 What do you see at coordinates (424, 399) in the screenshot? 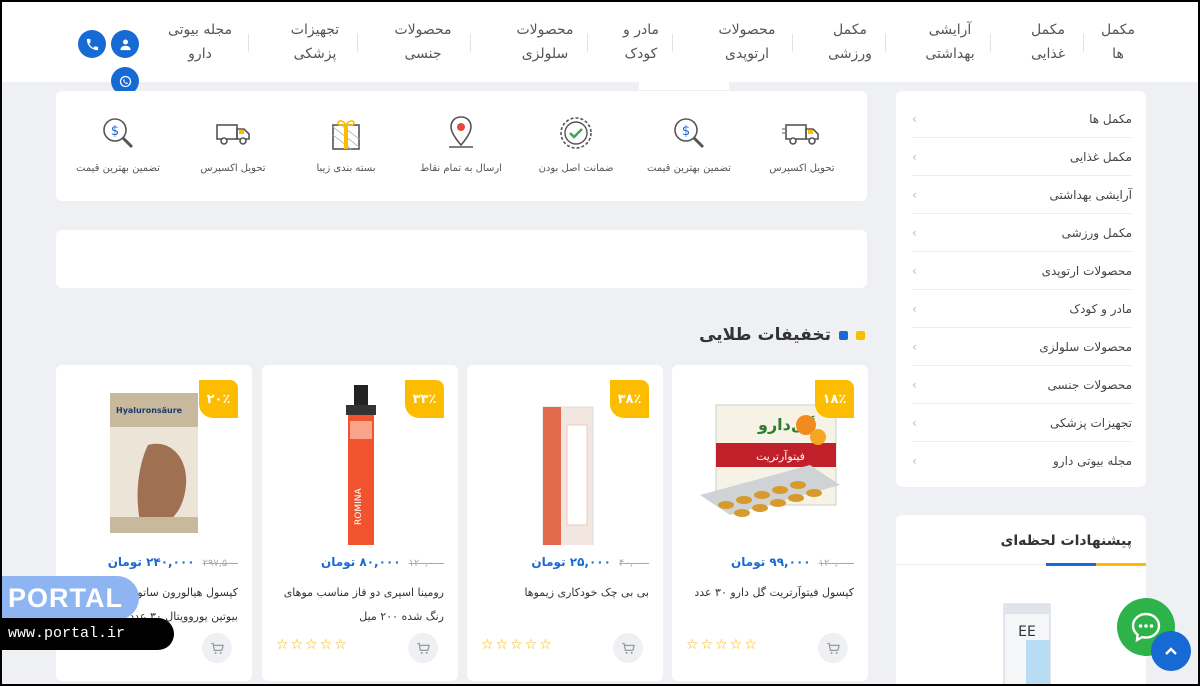
I see `discount-badge: ۳۳٪` at bounding box center [424, 399].